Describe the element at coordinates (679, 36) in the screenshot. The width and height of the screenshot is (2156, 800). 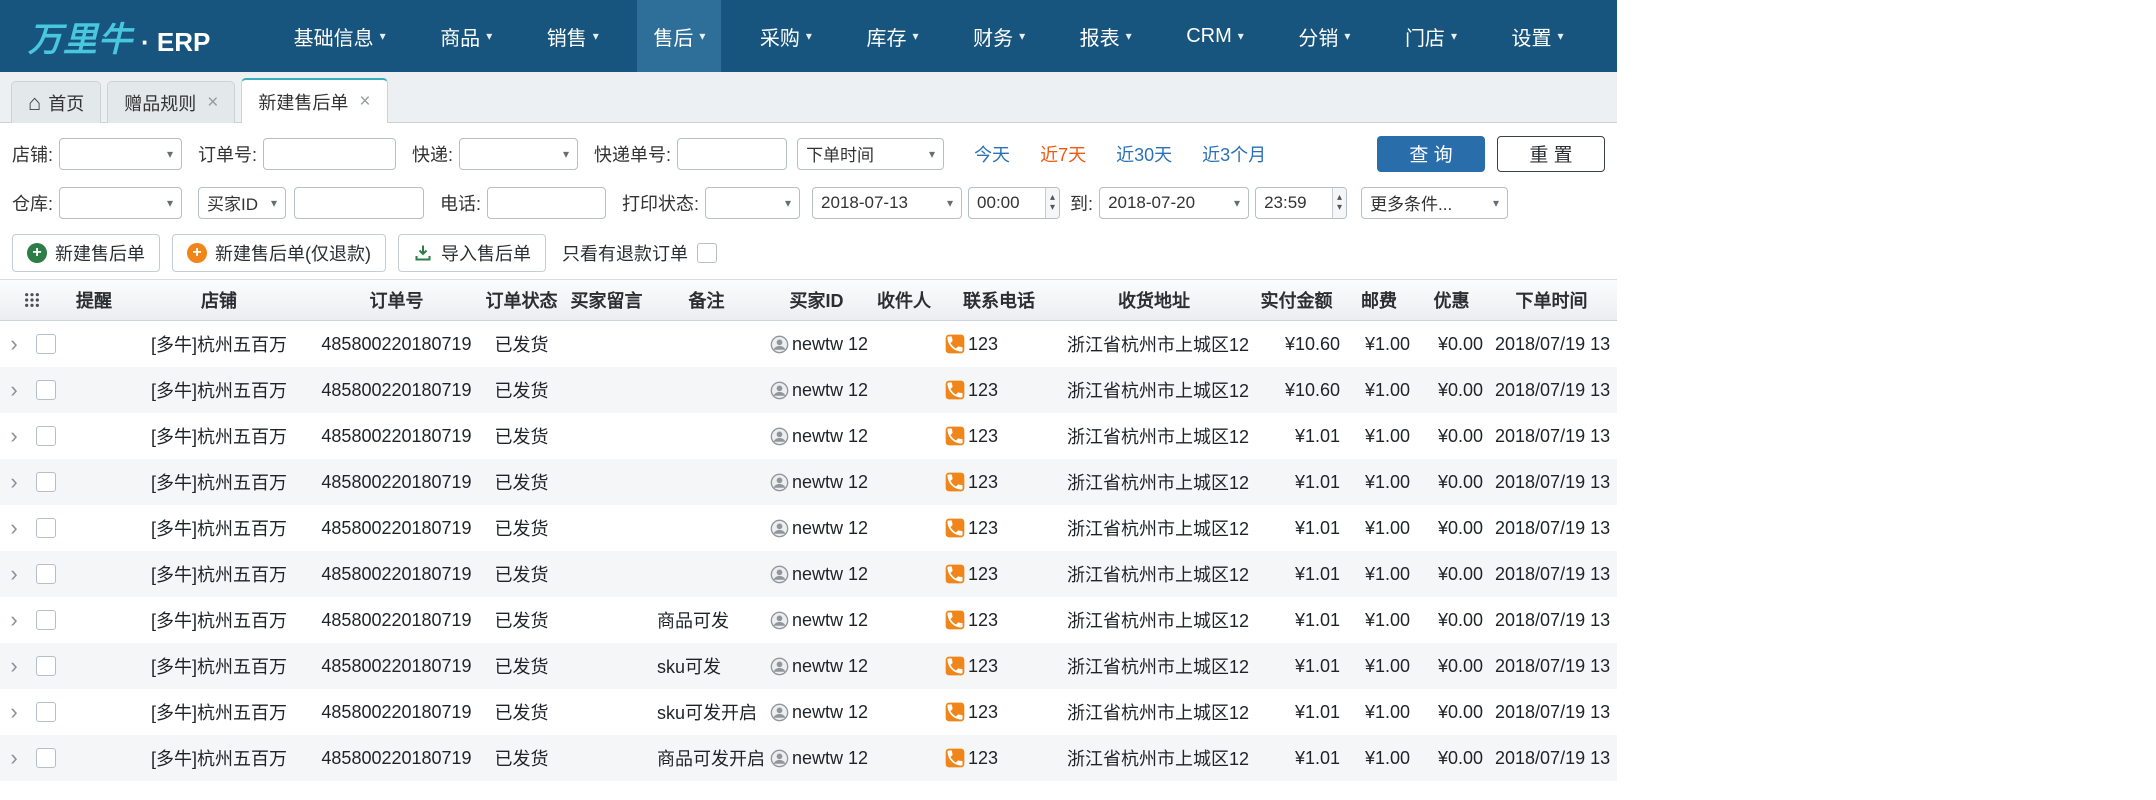
I see `nav-item-3: 售后 ▾` at that location.